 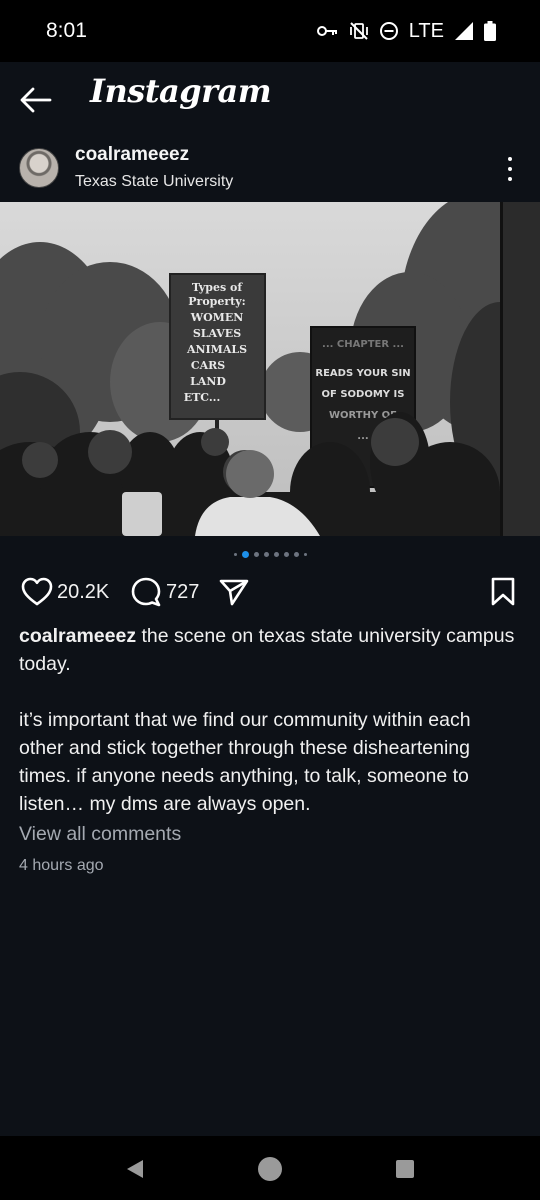 I want to click on avatar, so click(x=39, y=168).